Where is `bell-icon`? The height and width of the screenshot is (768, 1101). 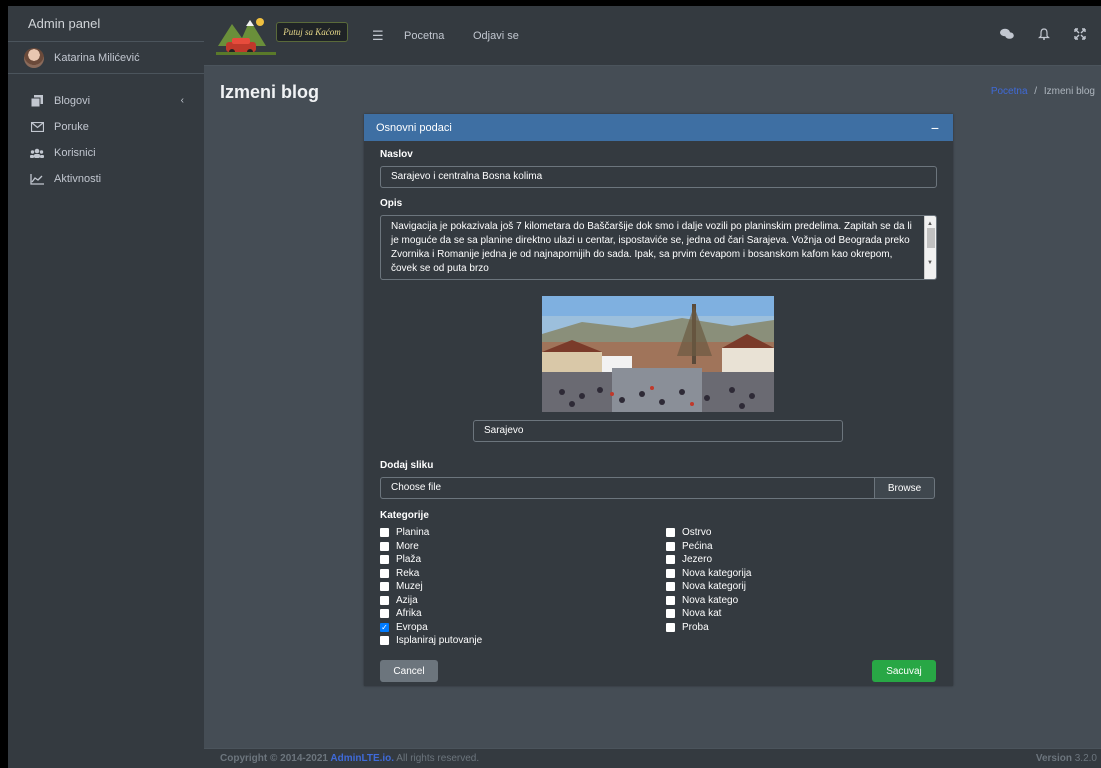
bell-icon is located at coordinates (1044, 35).